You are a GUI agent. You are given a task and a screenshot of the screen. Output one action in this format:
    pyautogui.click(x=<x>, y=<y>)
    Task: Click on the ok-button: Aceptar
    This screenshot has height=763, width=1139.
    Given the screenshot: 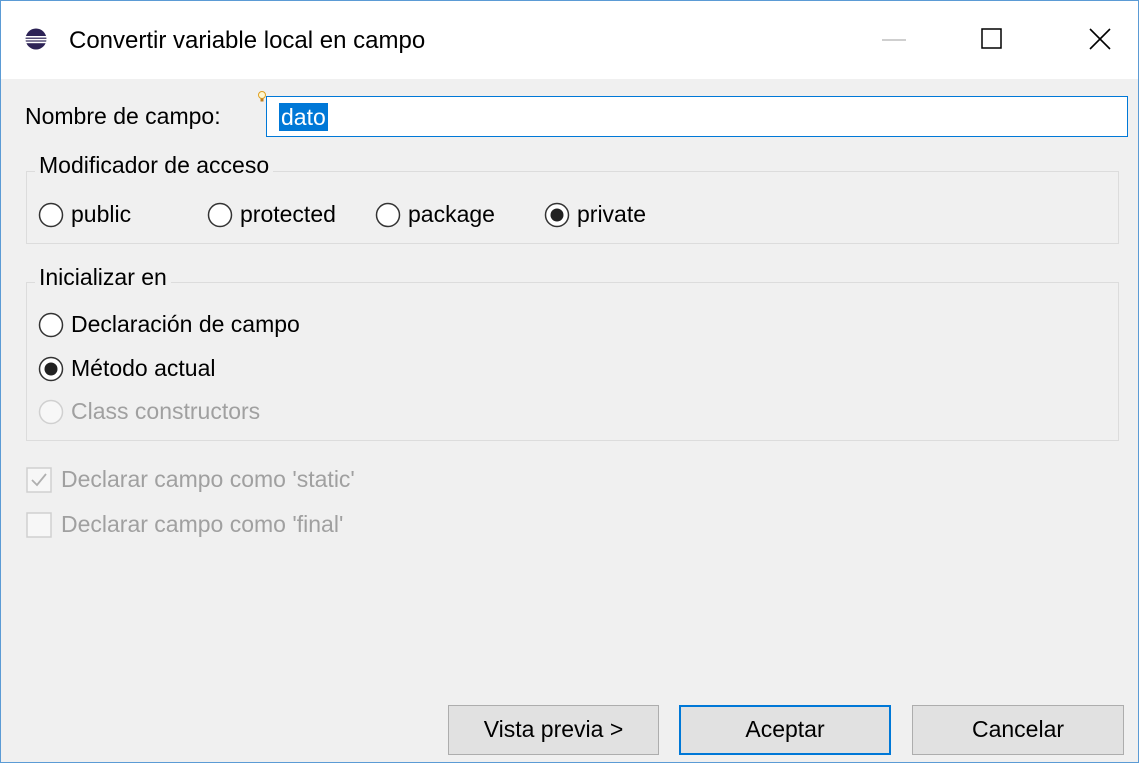 What is the action you would take?
    pyautogui.click(x=785, y=730)
    